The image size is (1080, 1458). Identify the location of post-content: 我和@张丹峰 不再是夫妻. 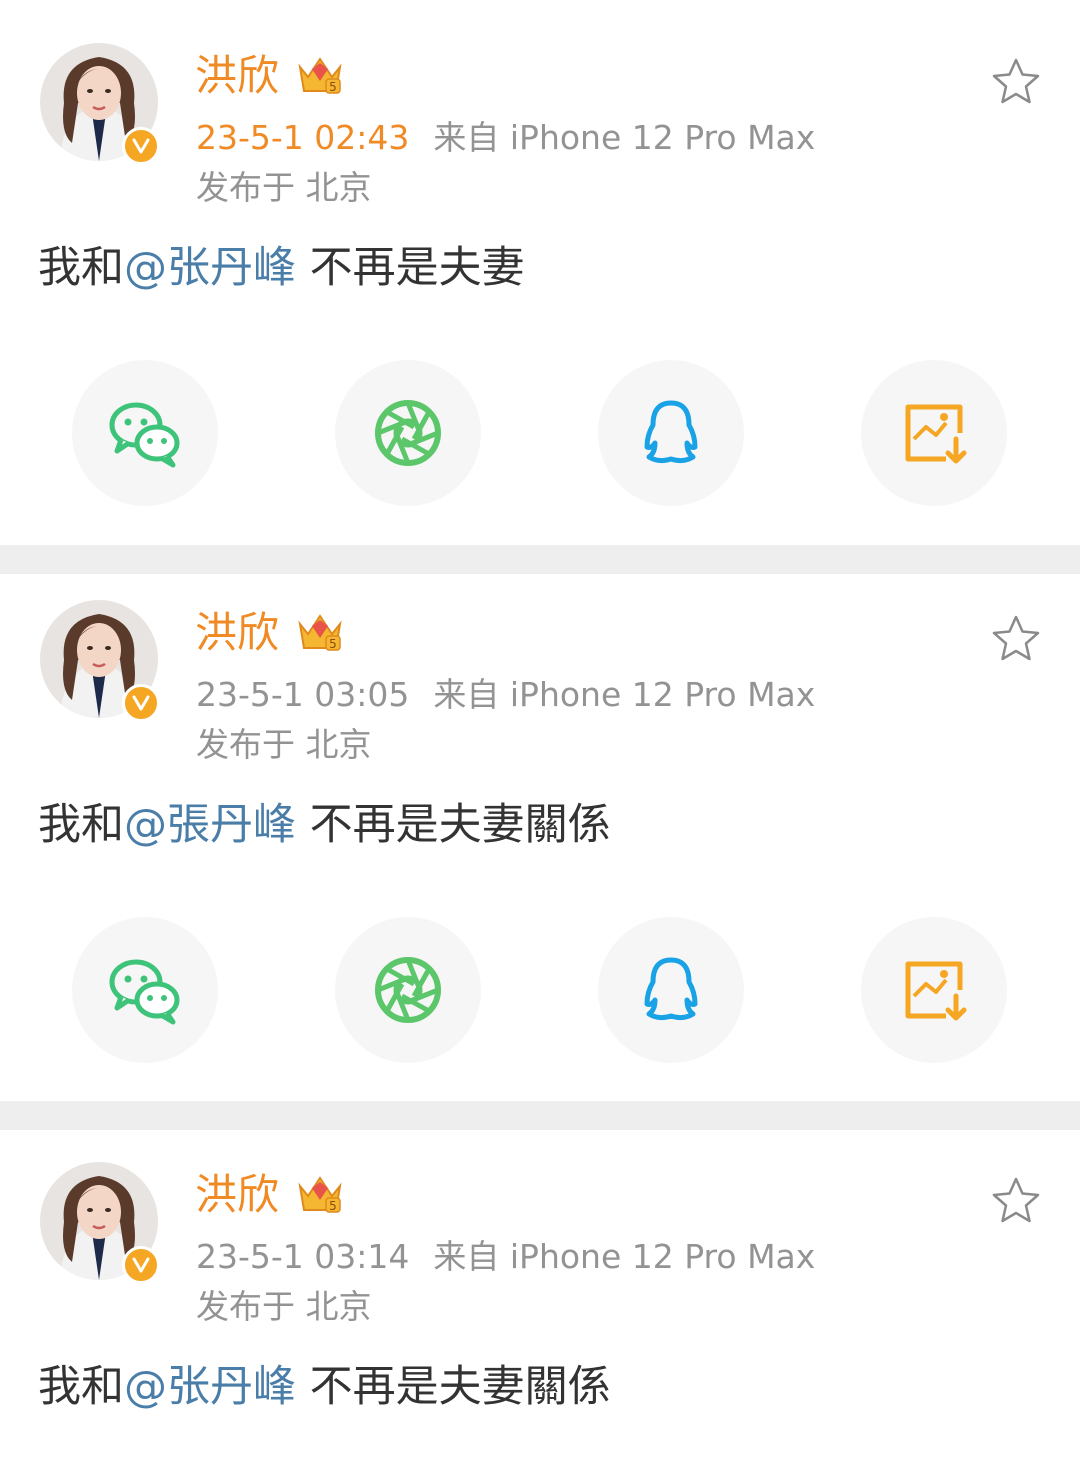
(281, 268).